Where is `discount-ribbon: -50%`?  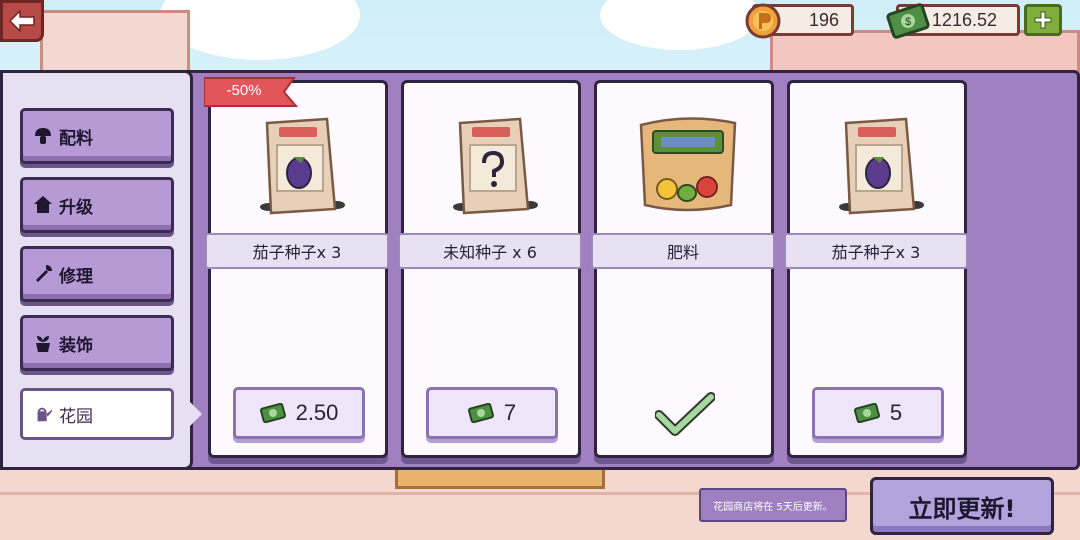
discount-ribbon: -50% is located at coordinates (252, 93).